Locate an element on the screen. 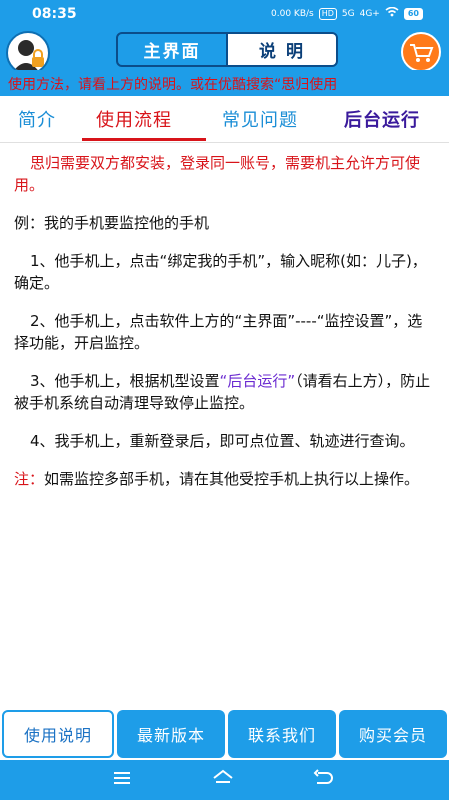  marquee-text: 使用方法，请看上方的说明。或在优酷搜索“思归使用 is located at coordinates (173, 85).